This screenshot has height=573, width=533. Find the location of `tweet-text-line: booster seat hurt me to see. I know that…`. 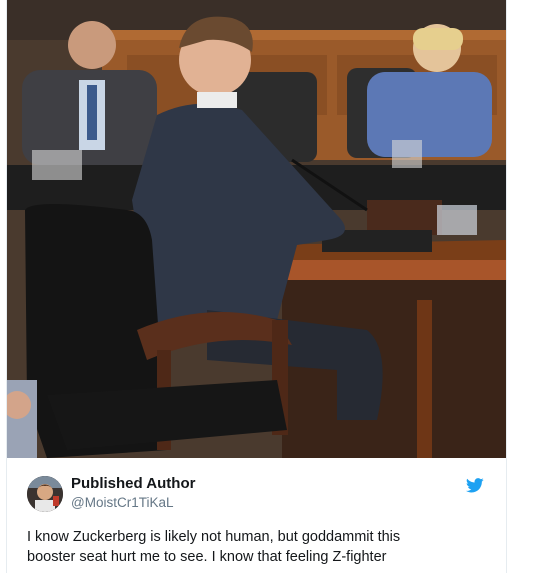

tweet-text-line: booster seat hurt me to see. I know that… is located at coordinates (207, 557).